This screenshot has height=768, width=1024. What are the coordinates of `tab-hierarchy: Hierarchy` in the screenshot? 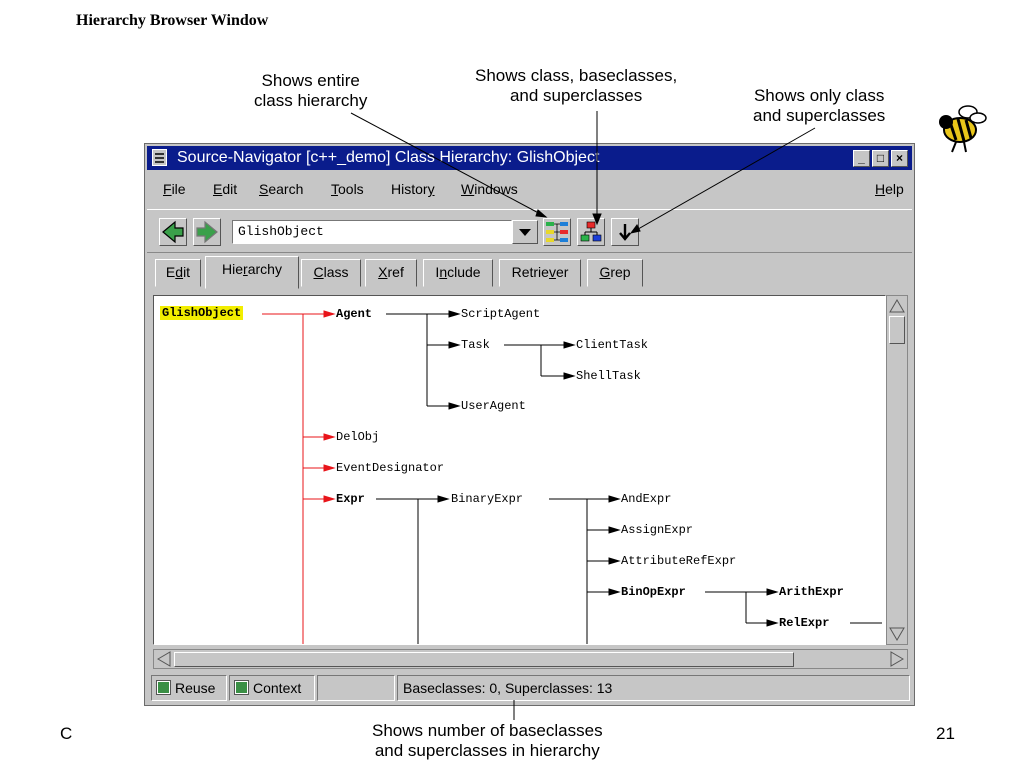 It's located at (252, 272).